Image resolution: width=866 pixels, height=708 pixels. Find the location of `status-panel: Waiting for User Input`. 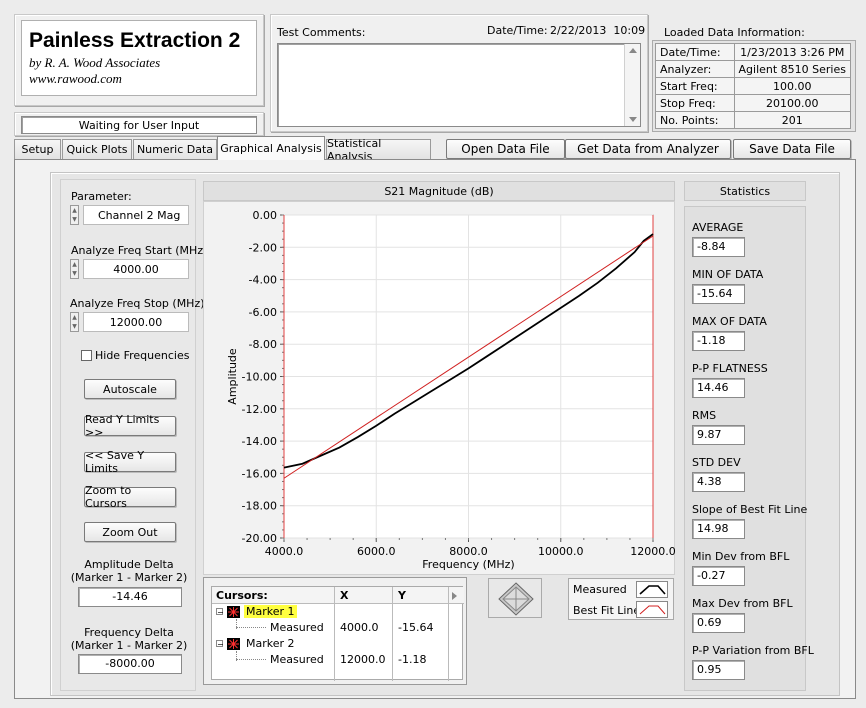

status-panel: Waiting for User Input is located at coordinates (139, 124).